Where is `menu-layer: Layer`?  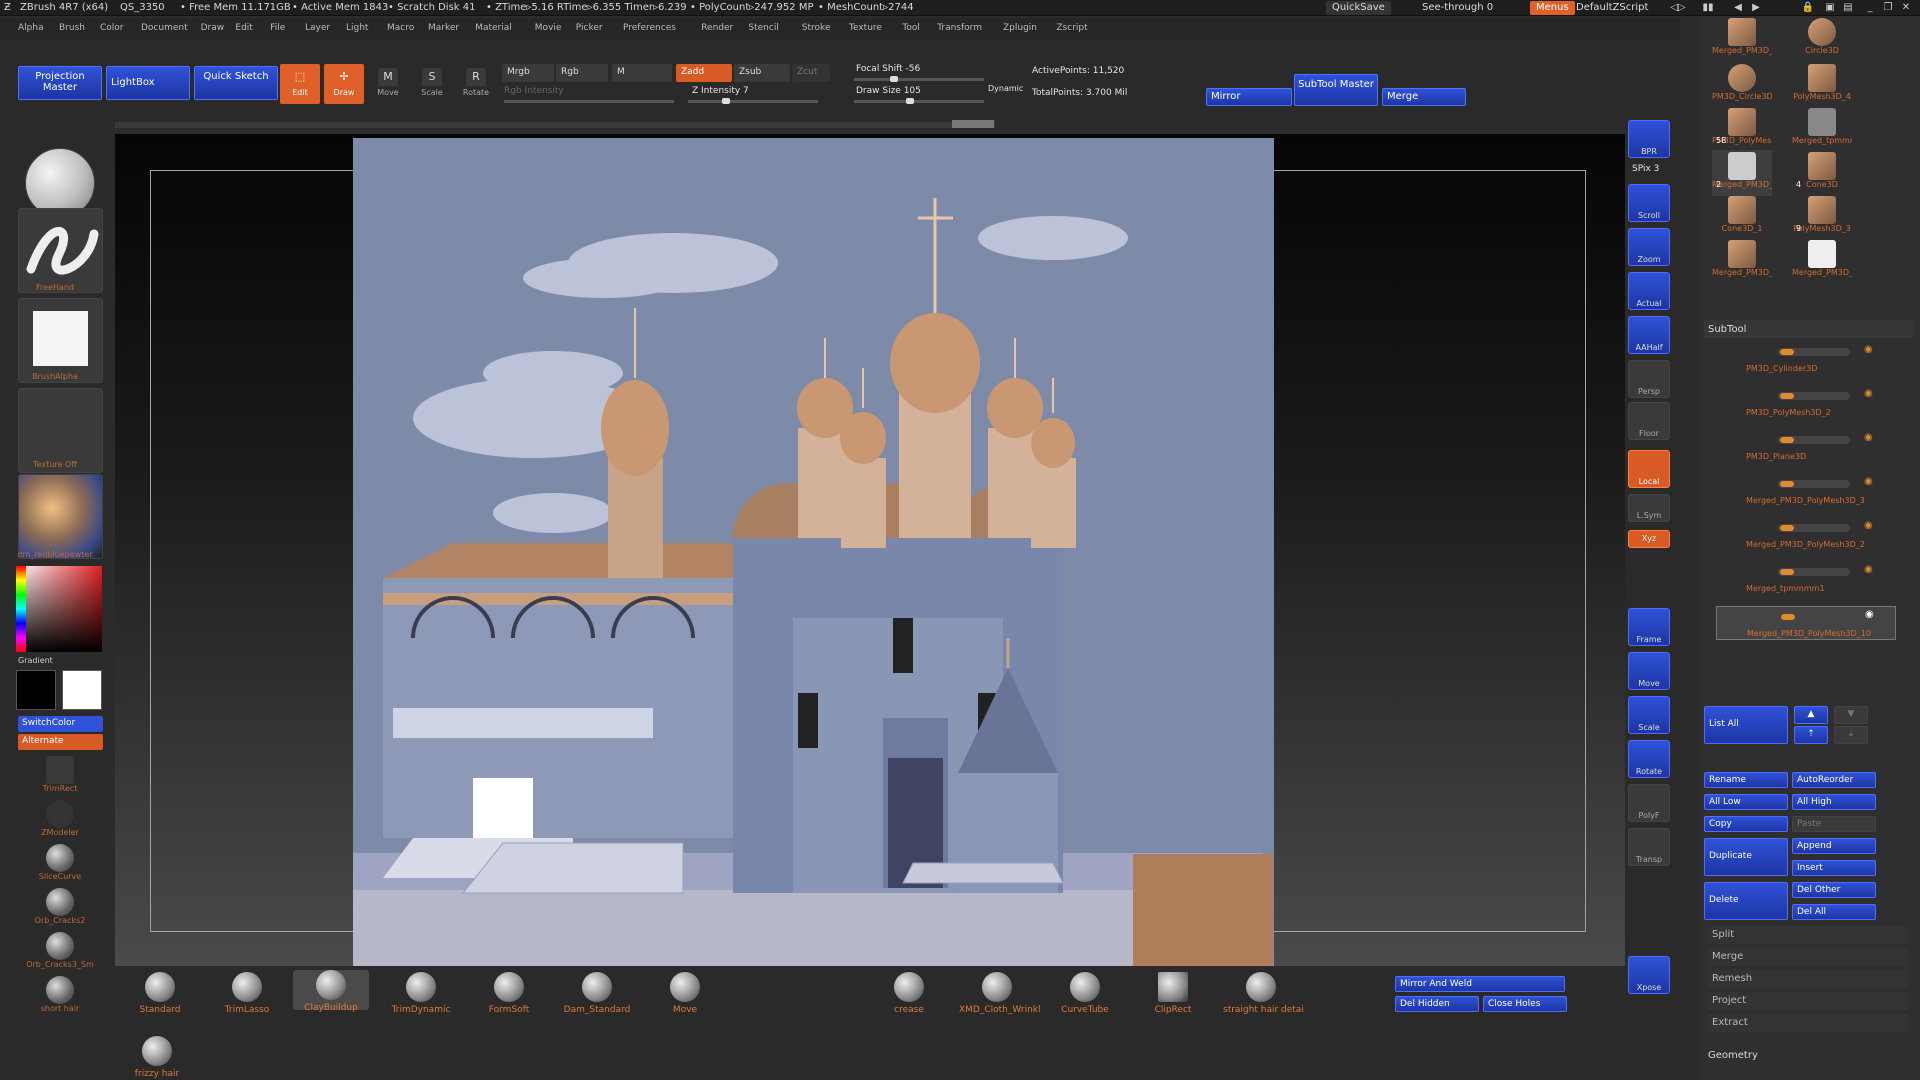
menu-layer: Layer is located at coordinates (317, 28).